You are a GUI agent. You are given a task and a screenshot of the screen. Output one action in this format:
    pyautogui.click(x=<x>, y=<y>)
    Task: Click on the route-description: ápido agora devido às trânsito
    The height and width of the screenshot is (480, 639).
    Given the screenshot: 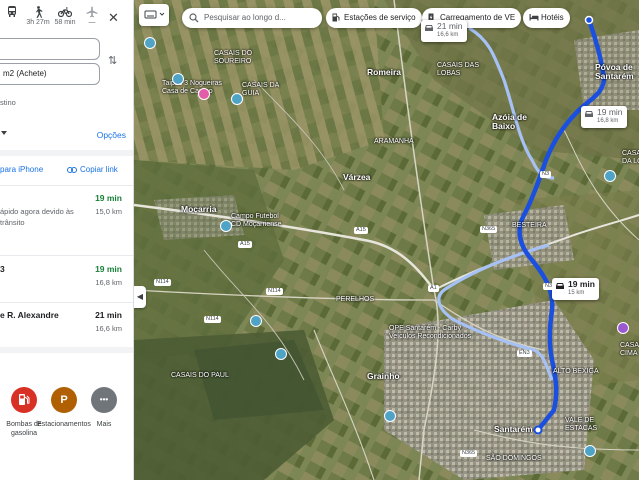 What is the action you would take?
    pyautogui.click(x=37, y=217)
    